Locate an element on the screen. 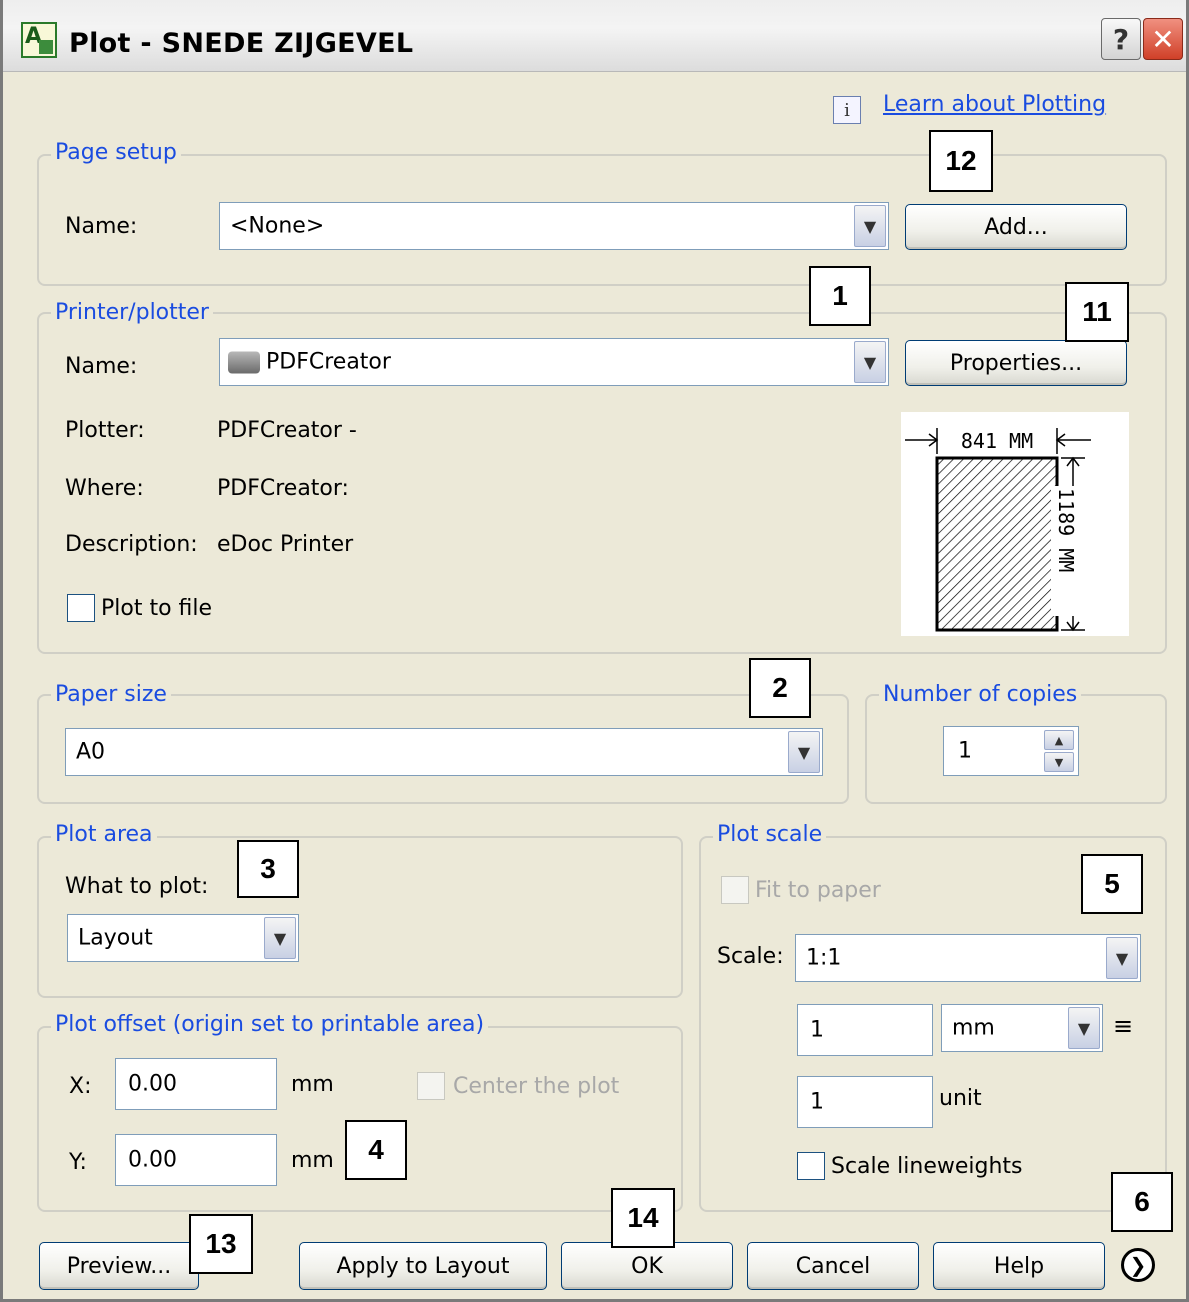 This screenshot has width=1189, height=1302. close-button: ✕ is located at coordinates (1163, 39).